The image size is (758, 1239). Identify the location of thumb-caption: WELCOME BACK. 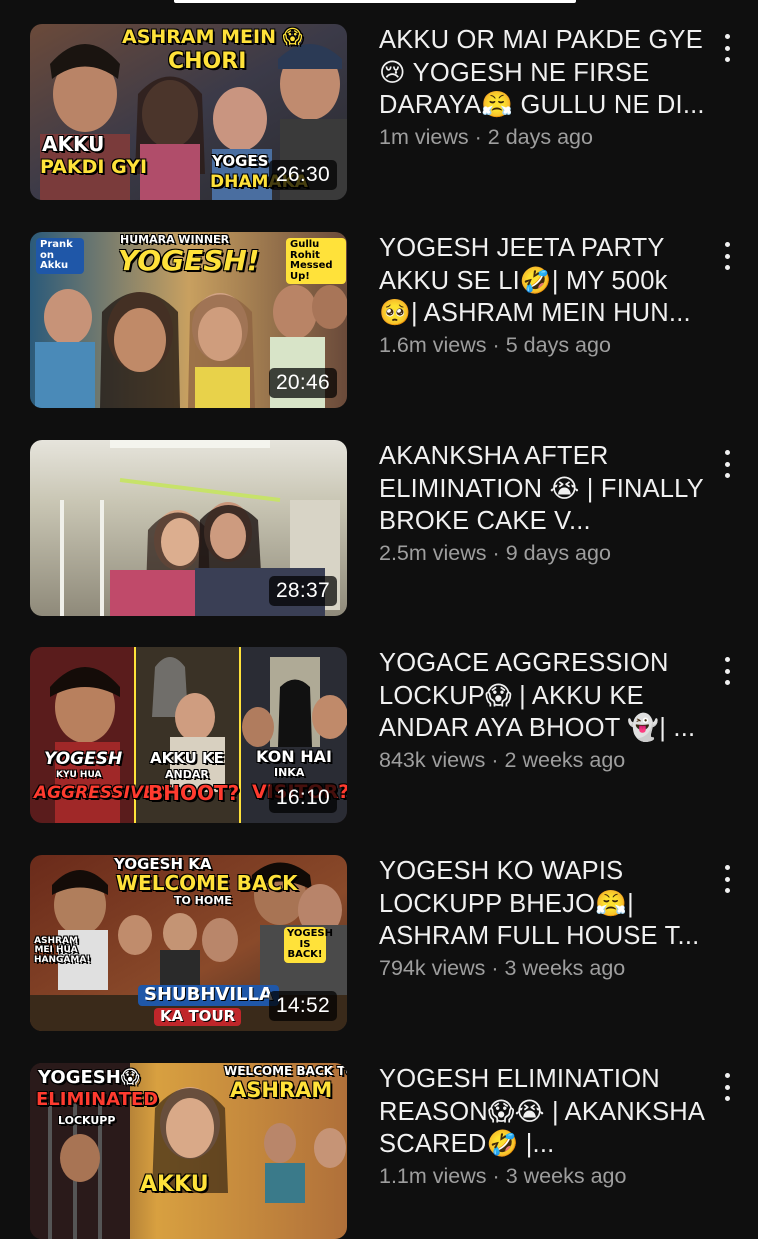
(207, 883).